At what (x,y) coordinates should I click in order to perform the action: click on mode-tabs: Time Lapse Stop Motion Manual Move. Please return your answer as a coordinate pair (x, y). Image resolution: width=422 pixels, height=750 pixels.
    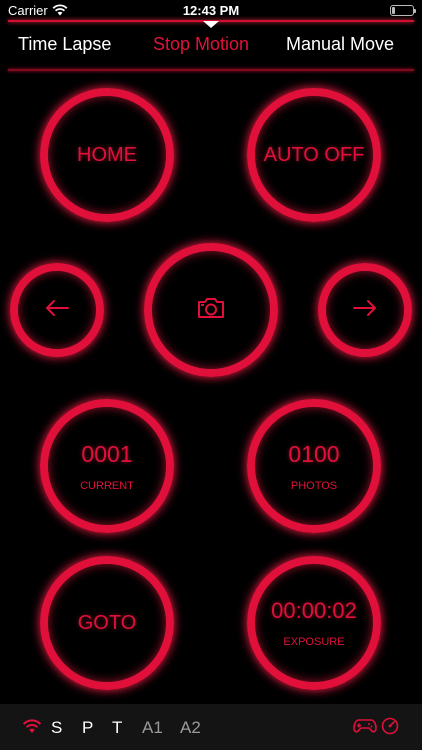
    Looking at the image, I should click on (211, 48).